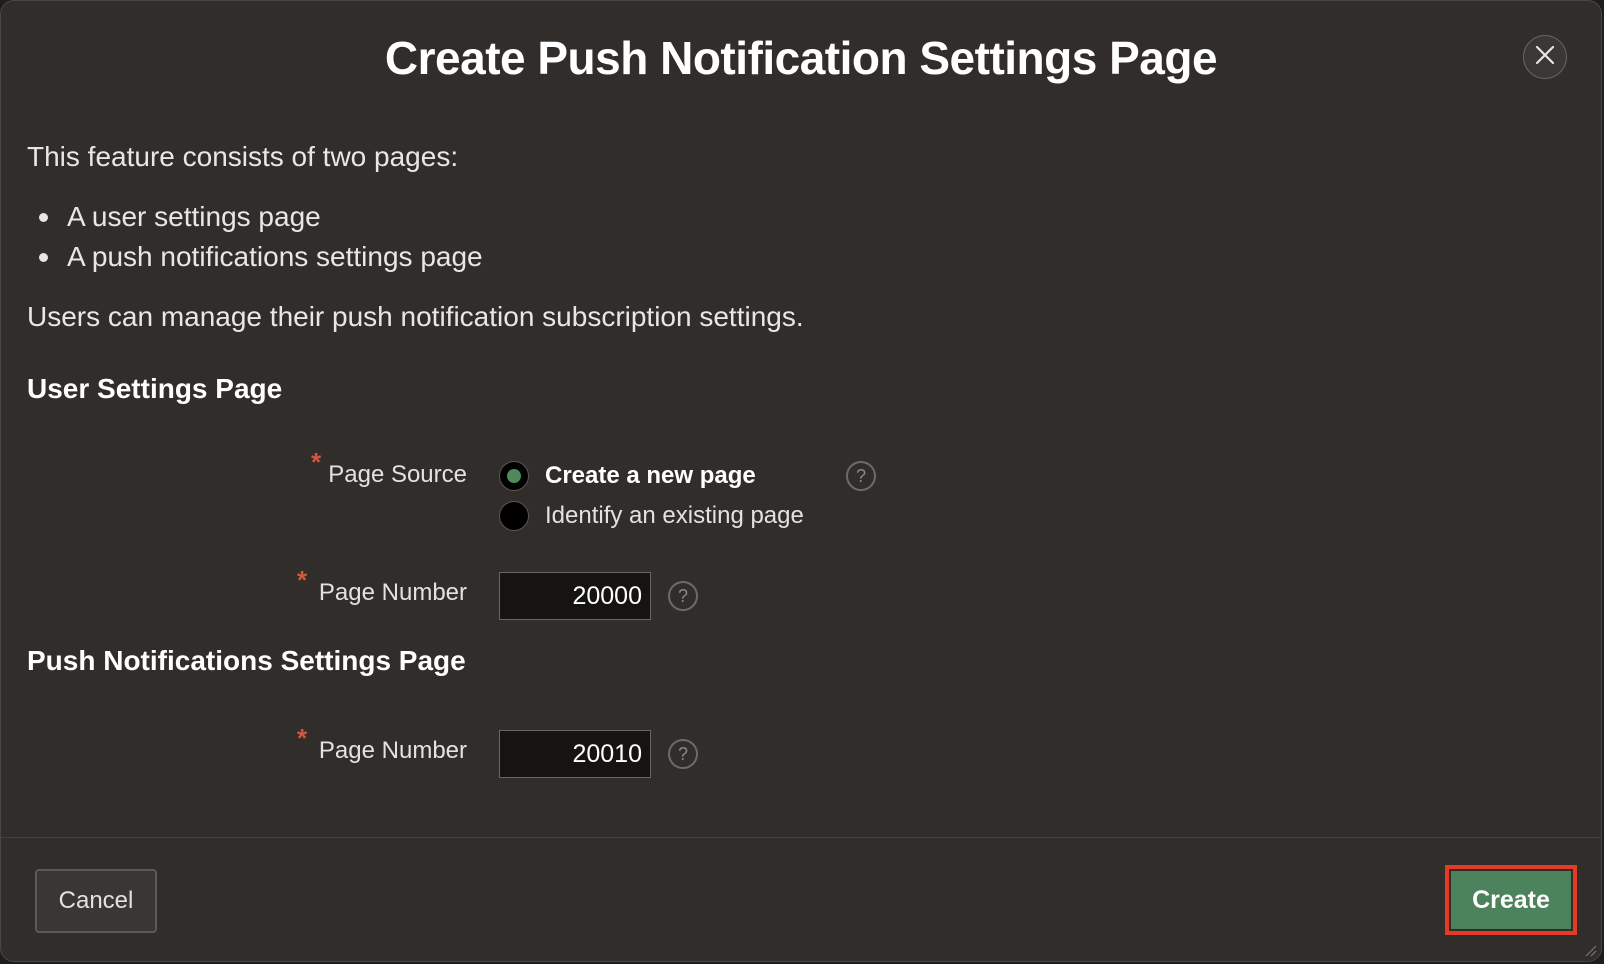 The image size is (1604, 964). I want to click on page-number-label: Page Number, so click(392, 592).